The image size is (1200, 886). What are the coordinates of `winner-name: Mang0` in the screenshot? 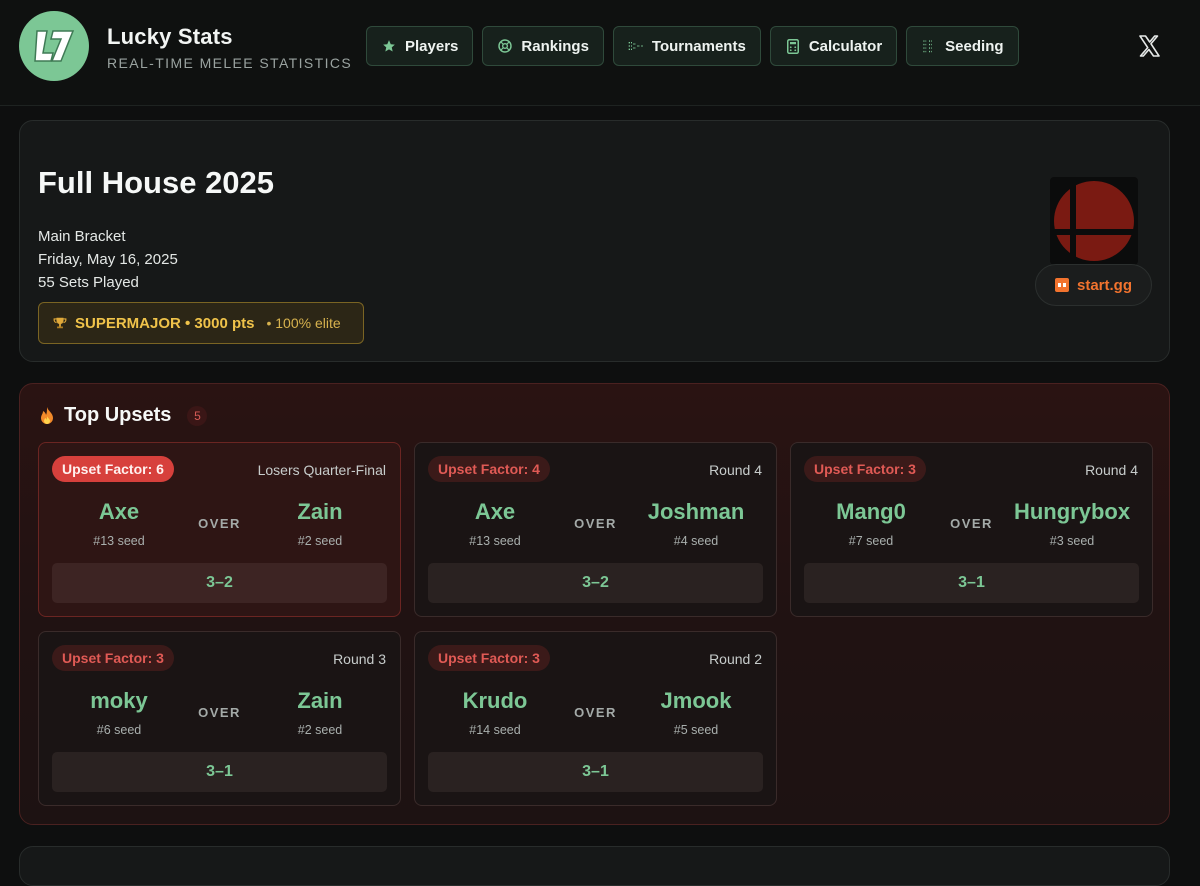 It's located at (871, 512).